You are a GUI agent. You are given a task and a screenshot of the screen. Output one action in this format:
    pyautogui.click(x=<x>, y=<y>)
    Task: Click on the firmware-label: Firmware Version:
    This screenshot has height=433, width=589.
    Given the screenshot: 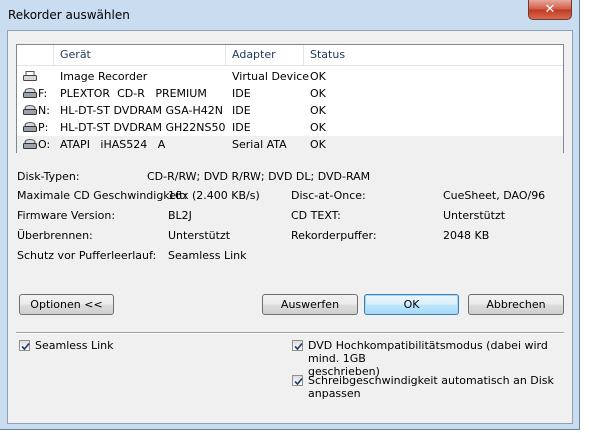 What is the action you would take?
    pyautogui.click(x=66, y=215)
    